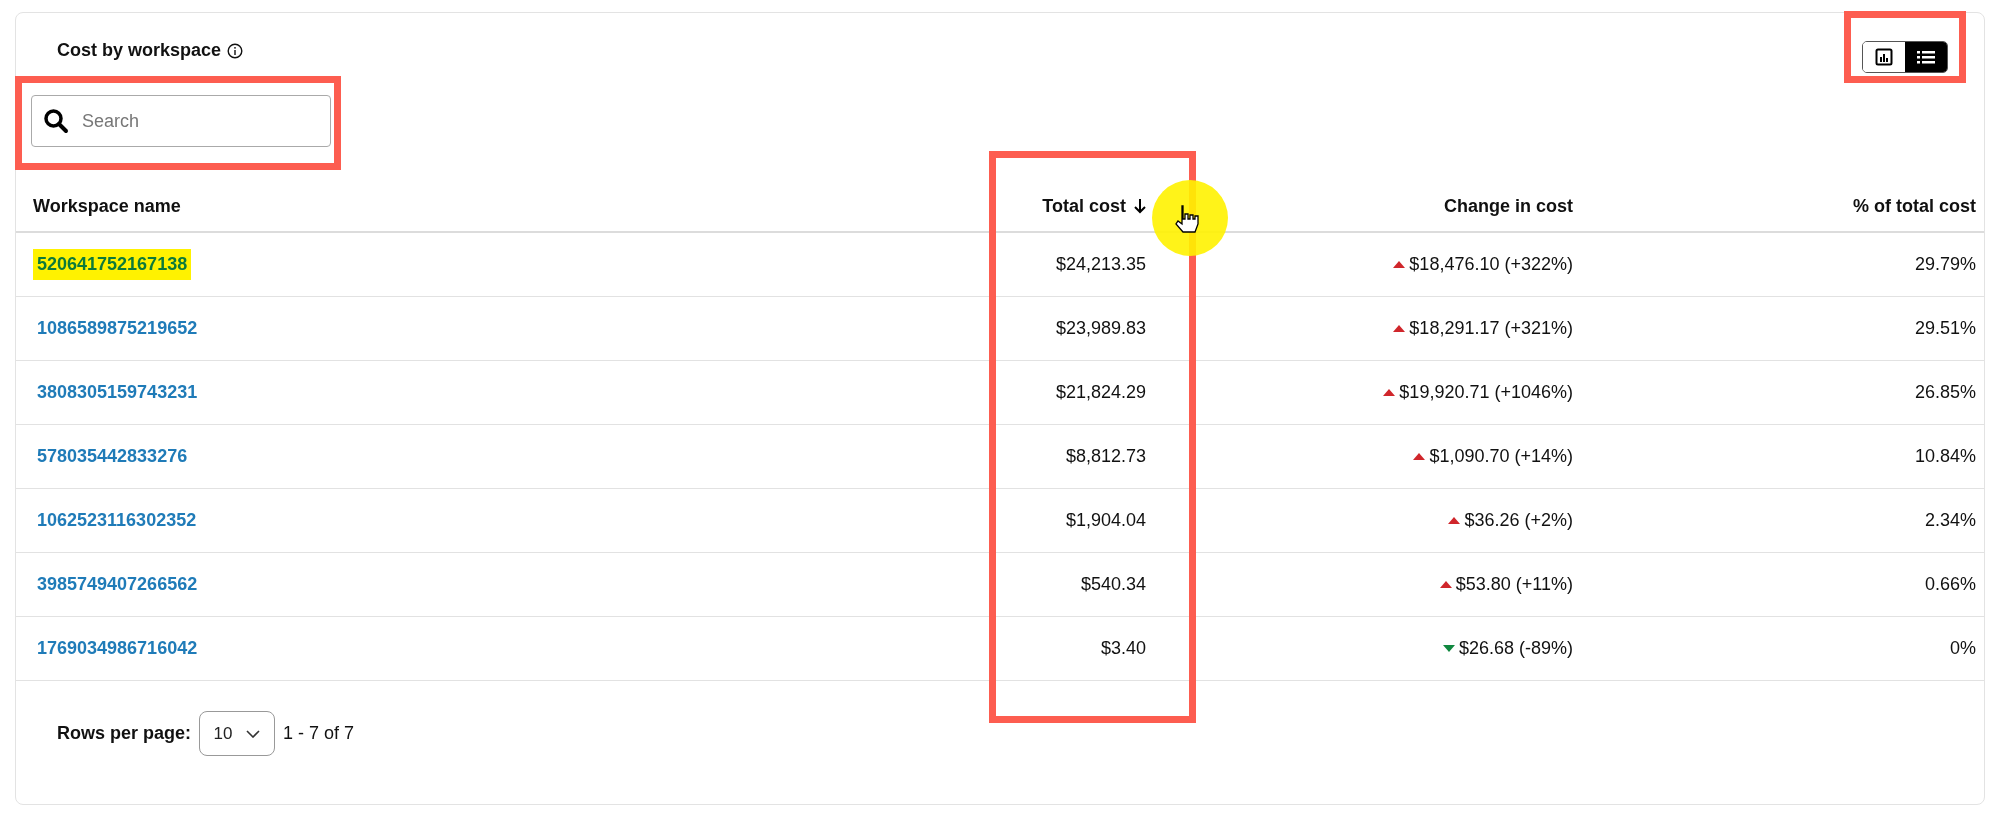 Image resolution: width=1999 pixels, height=821 pixels. What do you see at coordinates (1491, 328) in the screenshot?
I see `cost-change: $18,291.17 (+321%)` at bounding box center [1491, 328].